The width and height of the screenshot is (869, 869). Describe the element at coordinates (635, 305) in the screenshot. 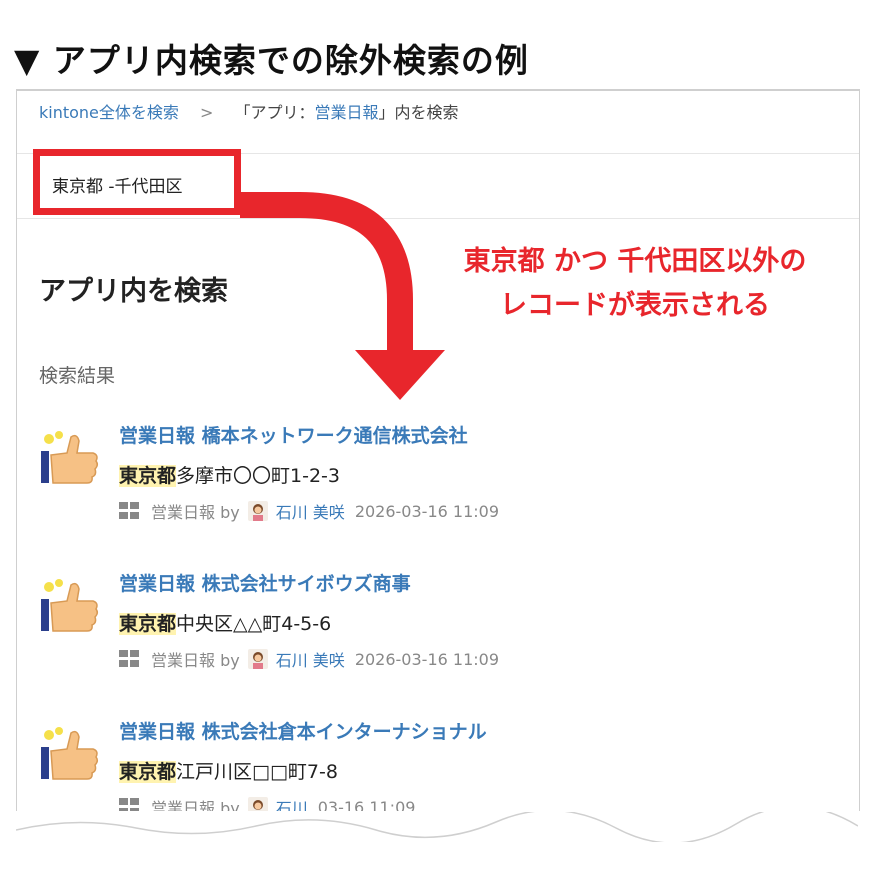

I see `callout-line2: レコードが表示される` at that location.